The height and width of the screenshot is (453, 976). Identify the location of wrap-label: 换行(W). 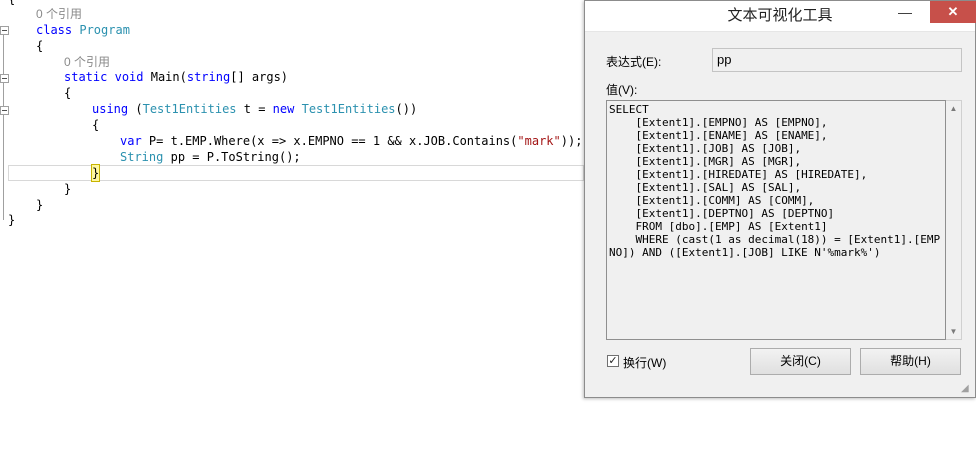
(644, 362).